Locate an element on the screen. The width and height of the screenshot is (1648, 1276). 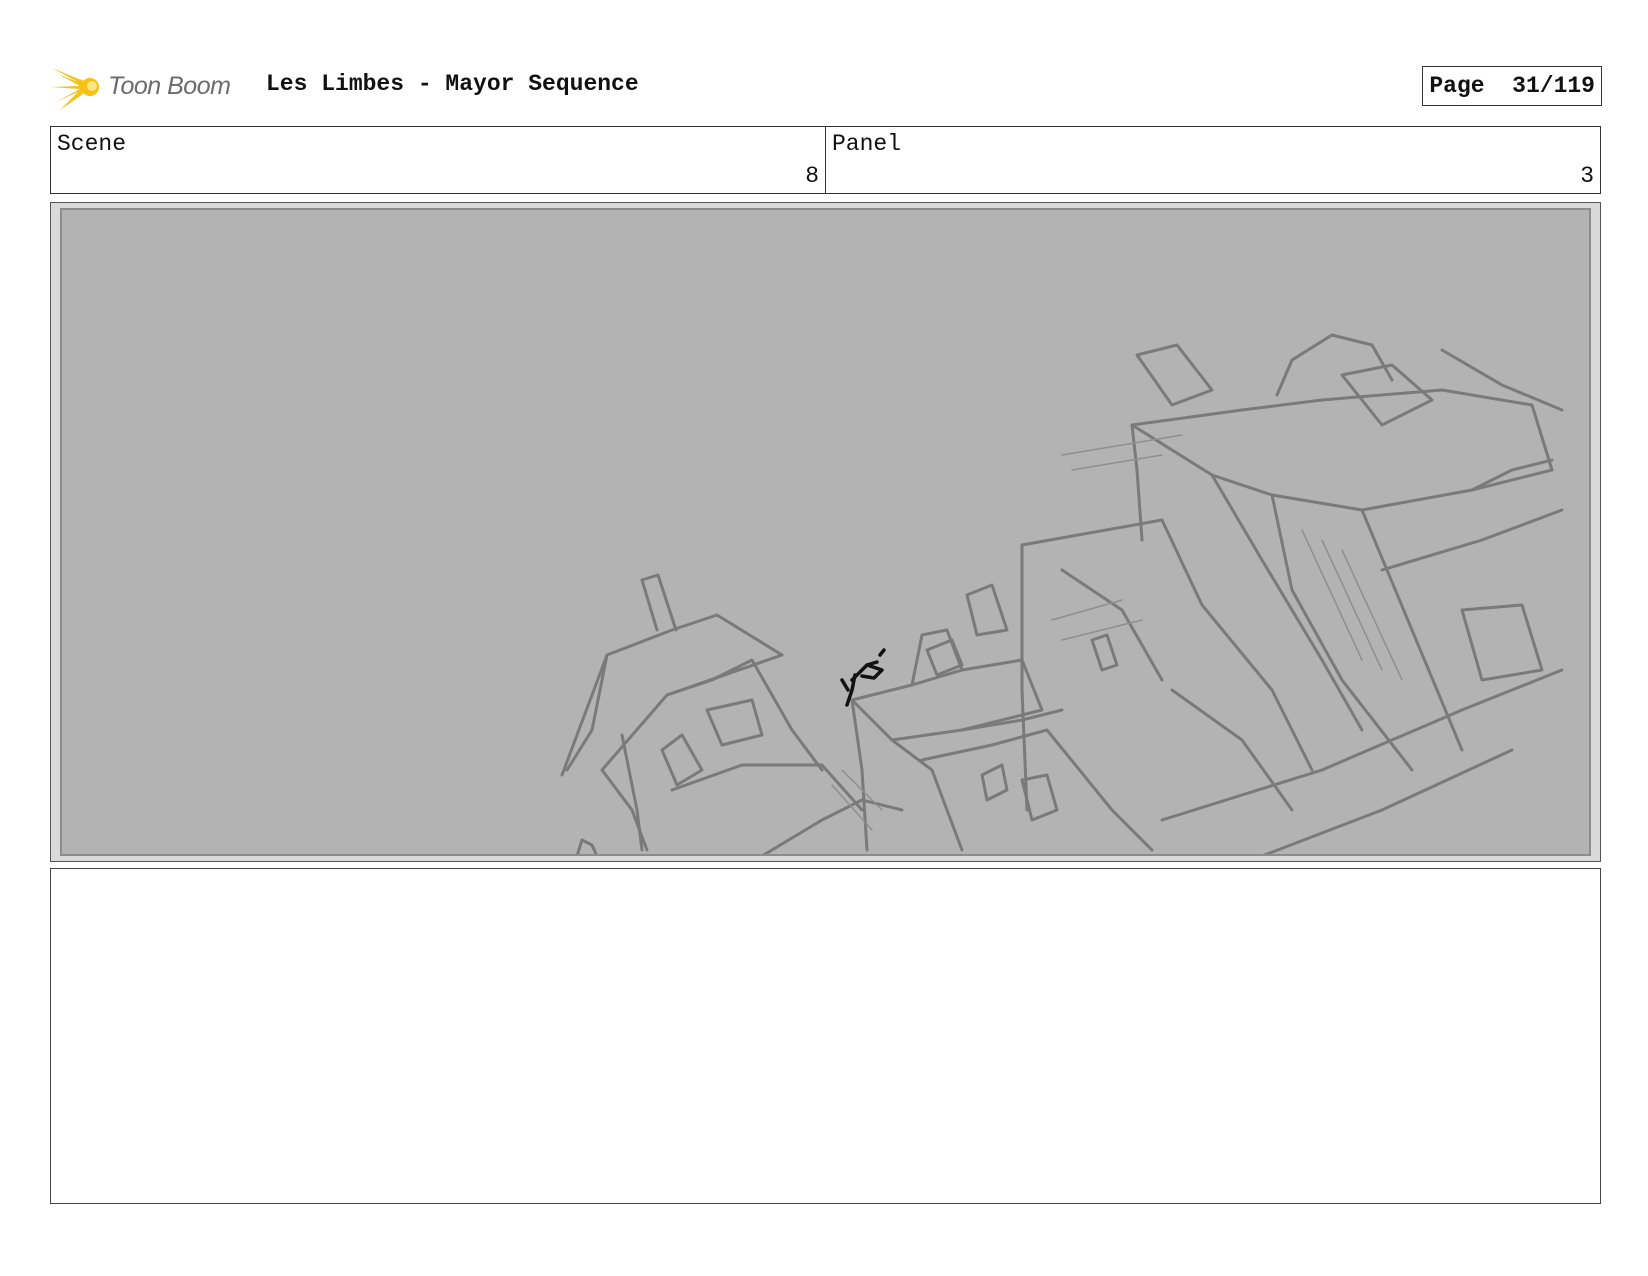
page-label: Page is located at coordinates (1457, 86).